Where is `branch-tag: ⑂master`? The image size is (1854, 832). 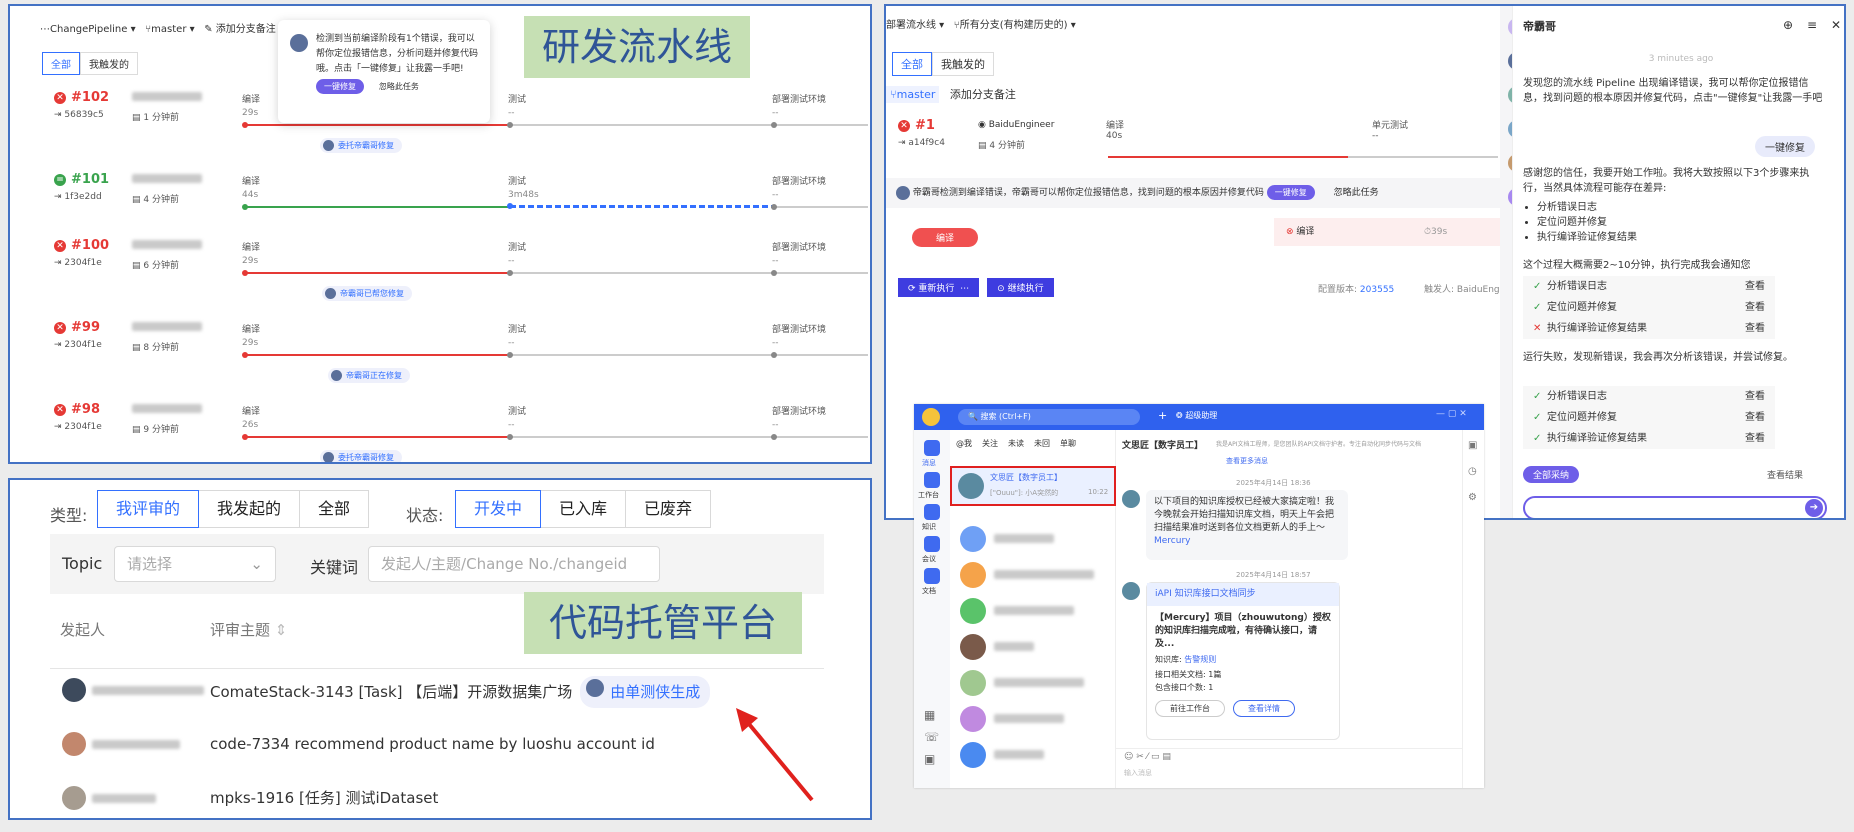 branch-tag: ⑂master is located at coordinates (913, 94).